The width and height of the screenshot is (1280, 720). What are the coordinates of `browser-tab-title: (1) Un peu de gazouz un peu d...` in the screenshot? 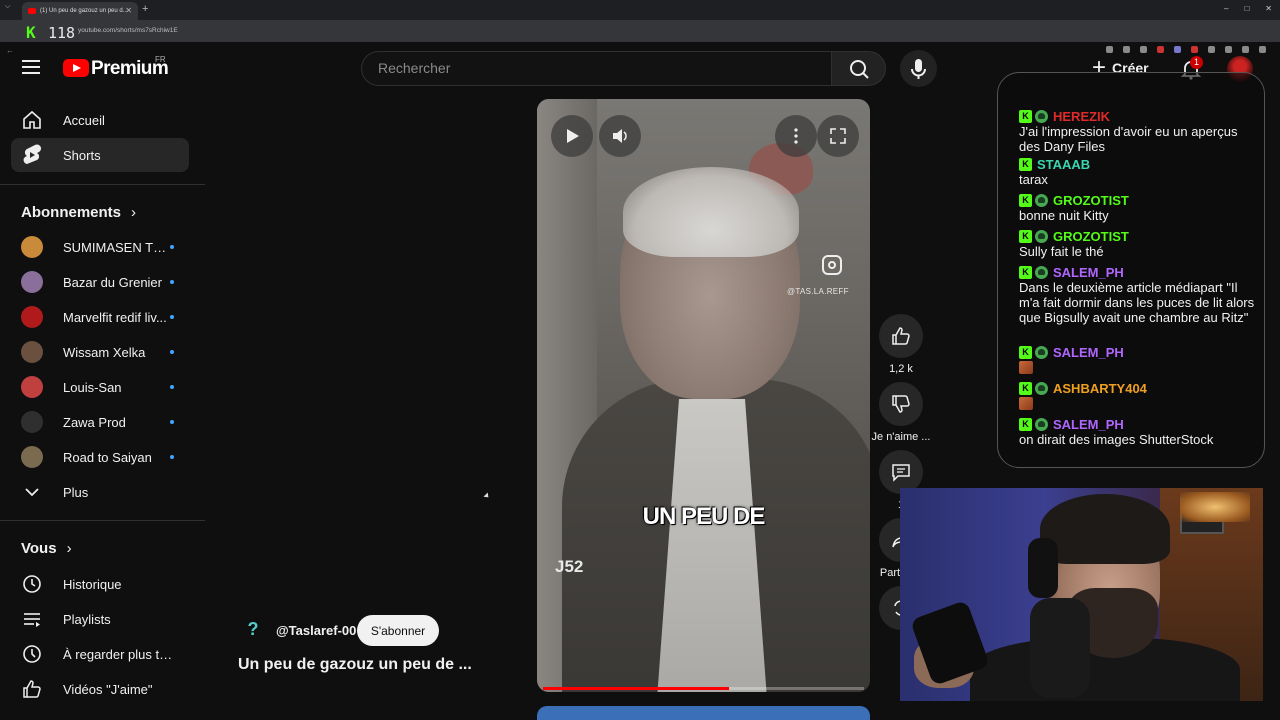 It's located at (84, 11).